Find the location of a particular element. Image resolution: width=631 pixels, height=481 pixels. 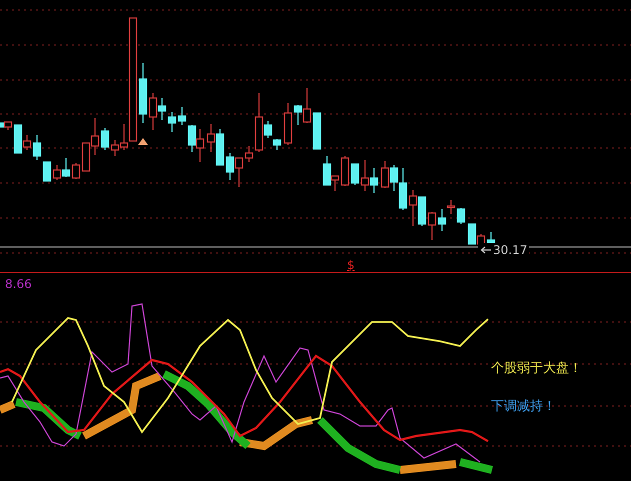

triangle-marker-icon is located at coordinates (143, 141).